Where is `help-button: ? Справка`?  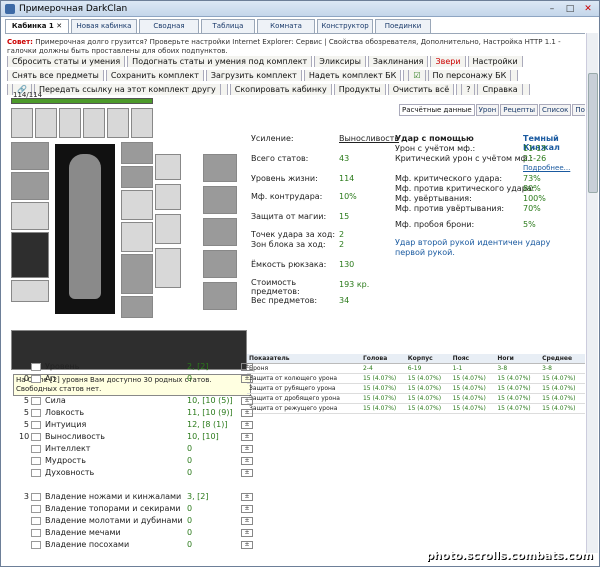
help-button: ? Справка is located at coordinates (493, 89).